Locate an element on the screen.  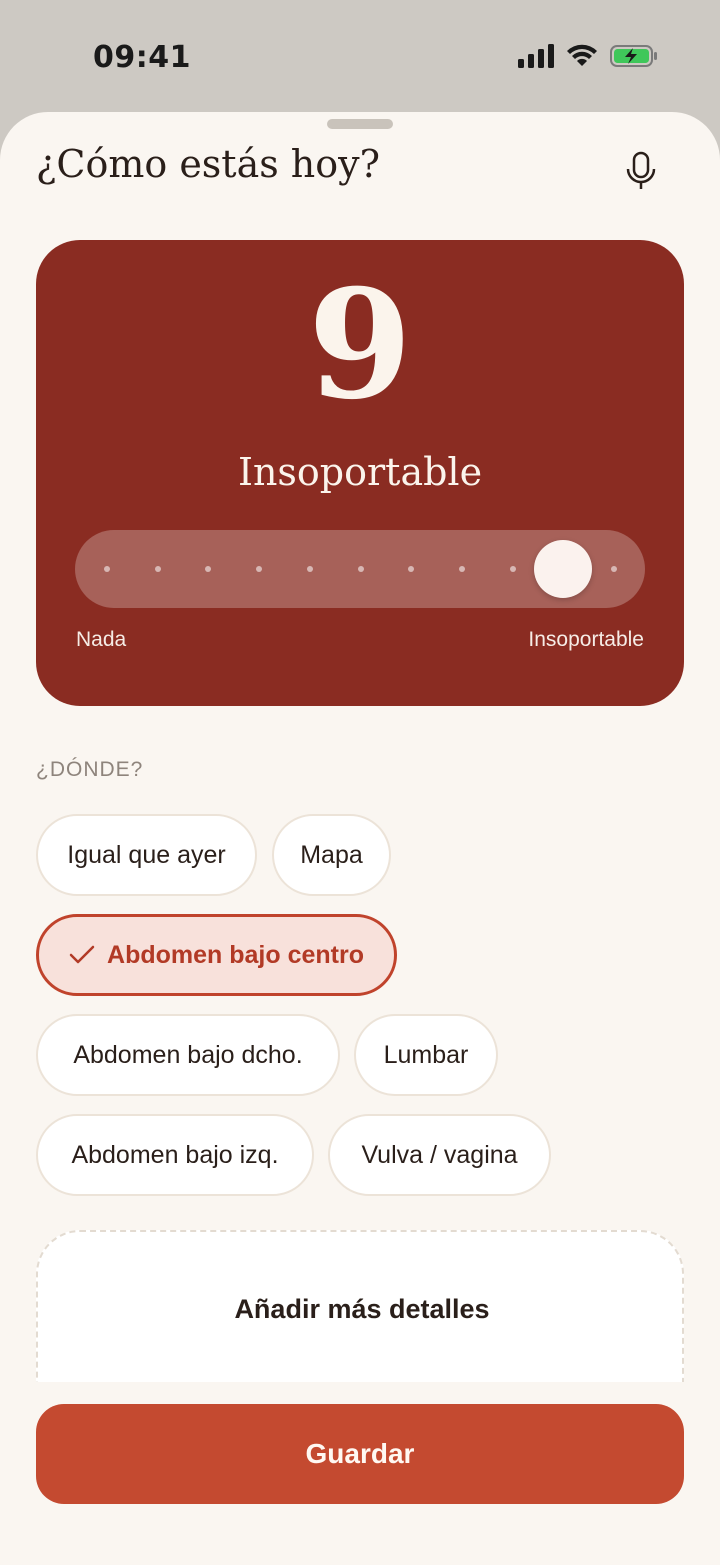
check-icon is located at coordinates (82, 954).